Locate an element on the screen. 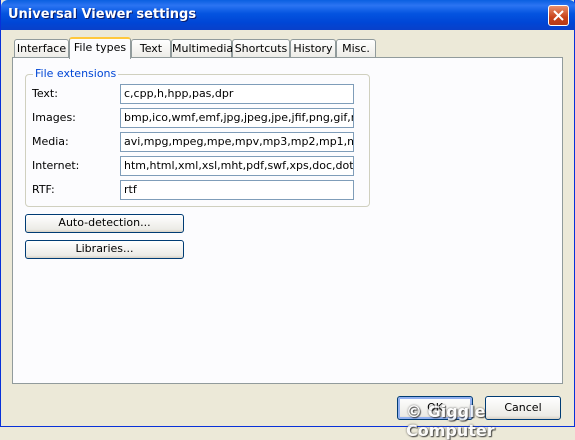 The height and width of the screenshot is (440, 575). tab-label: Multimedia is located at coordinates (203, 48).